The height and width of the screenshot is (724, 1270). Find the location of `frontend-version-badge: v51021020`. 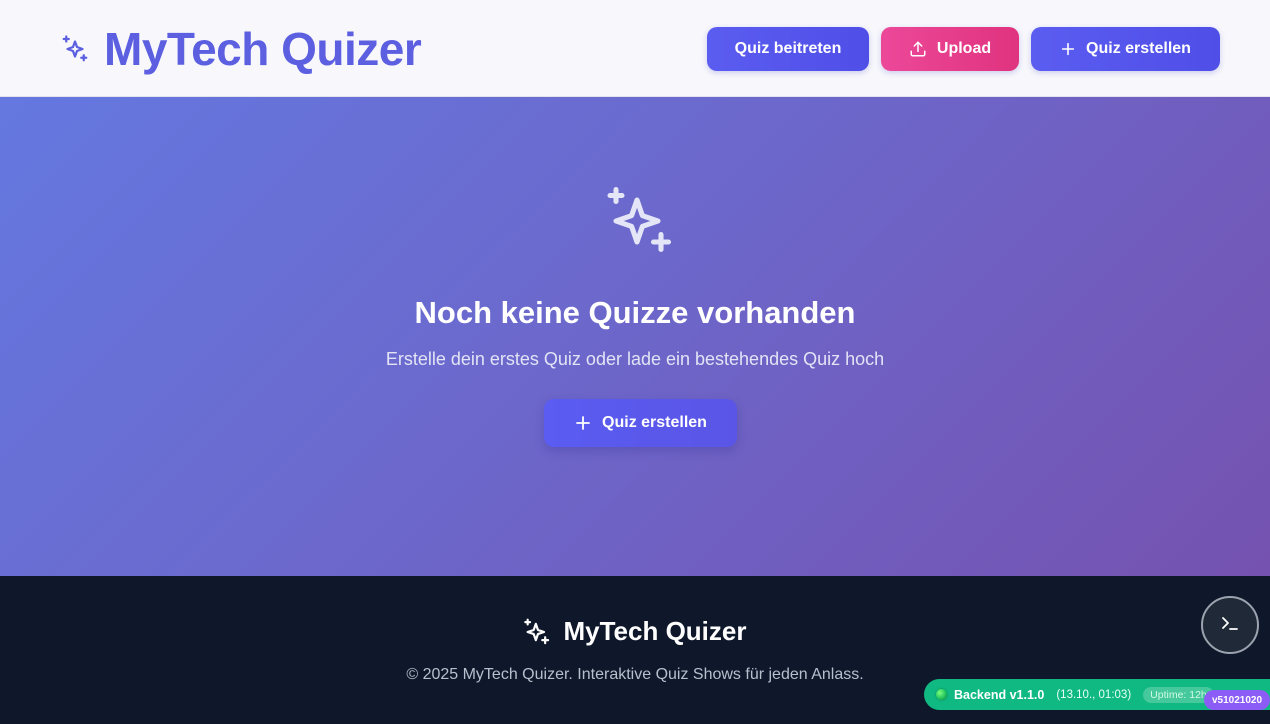

frontend-version-badge: v51021020 is located at coordinates (1237, 700).